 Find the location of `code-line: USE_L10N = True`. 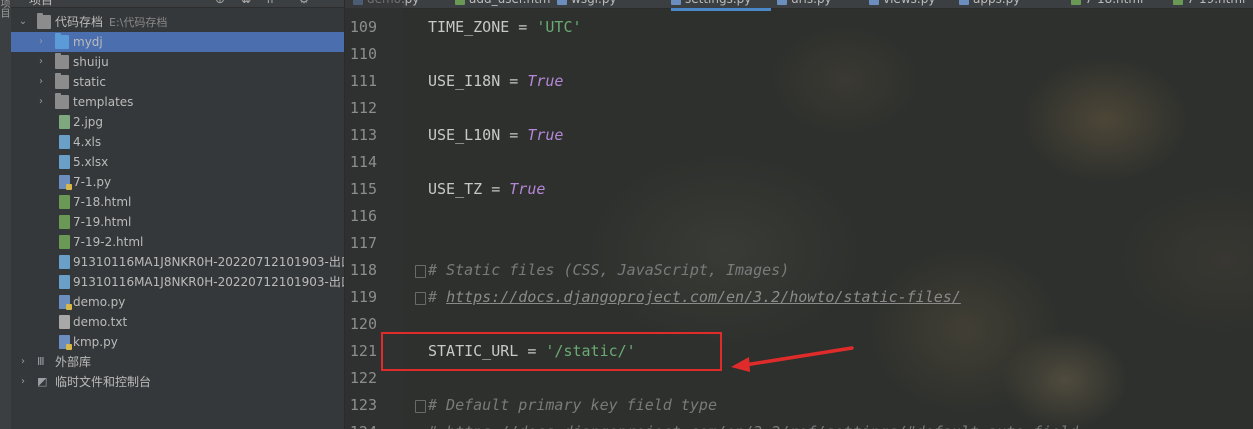

code-line: USE_L10N = True is located at coordinates (495, 135).